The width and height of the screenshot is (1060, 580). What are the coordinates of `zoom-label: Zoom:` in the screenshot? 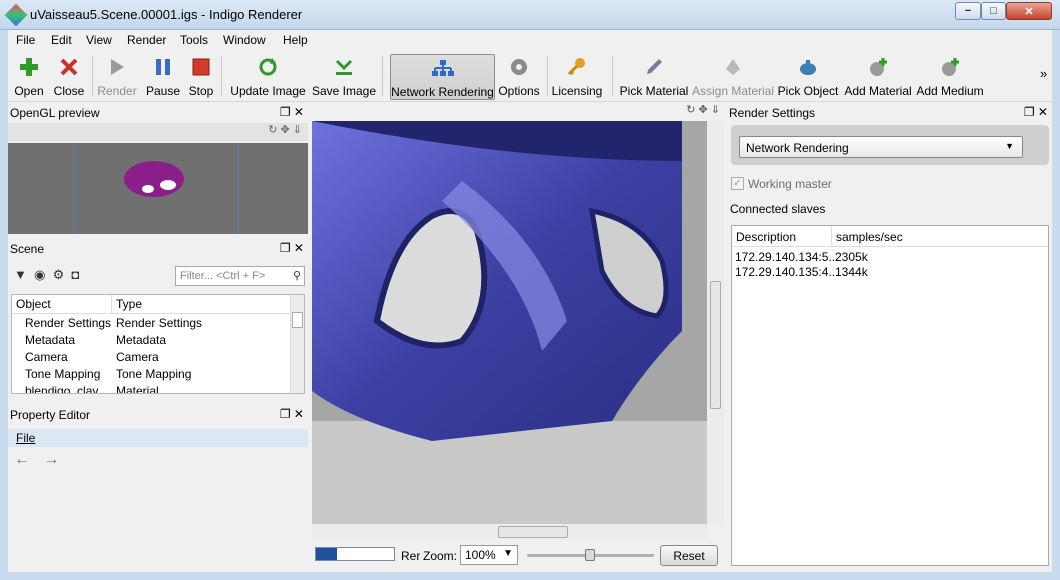 It's located at (440, 556).